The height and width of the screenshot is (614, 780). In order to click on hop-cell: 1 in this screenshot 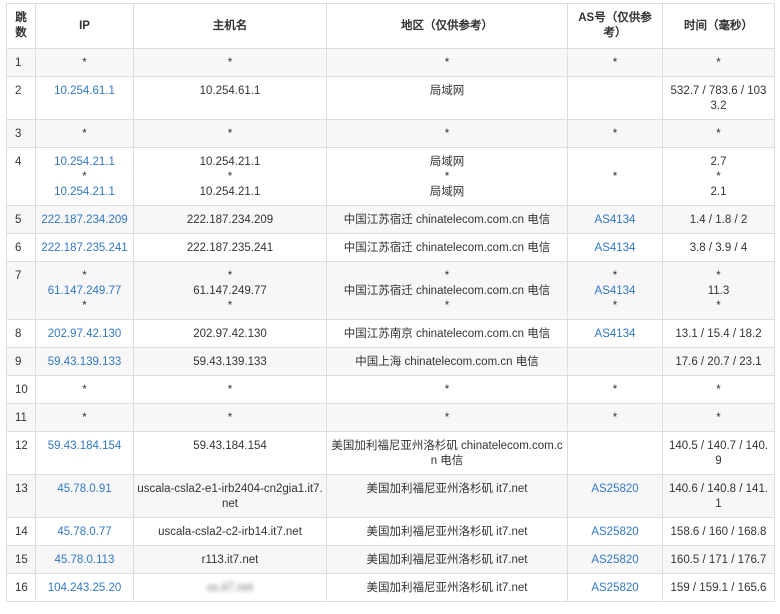, I will do `click(21, 62)`.